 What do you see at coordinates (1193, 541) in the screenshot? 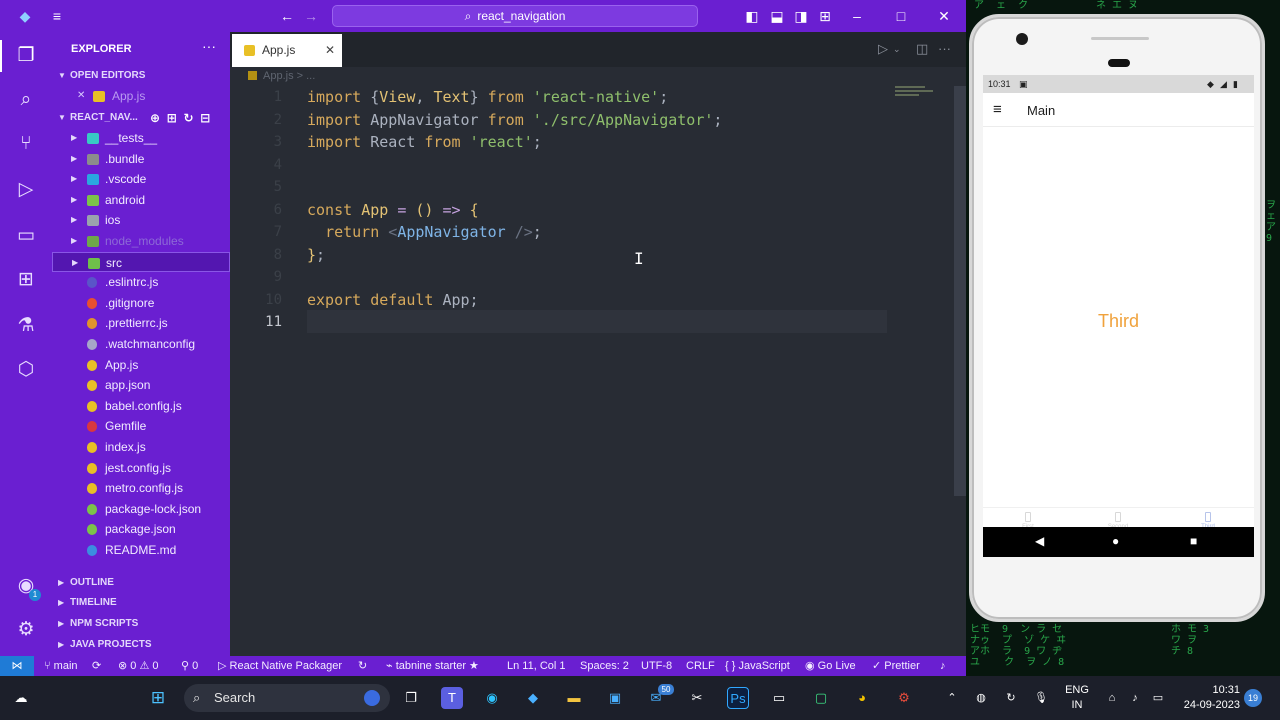
I see `nav-recents-icon: ■` at bounding box center [1193, 541].